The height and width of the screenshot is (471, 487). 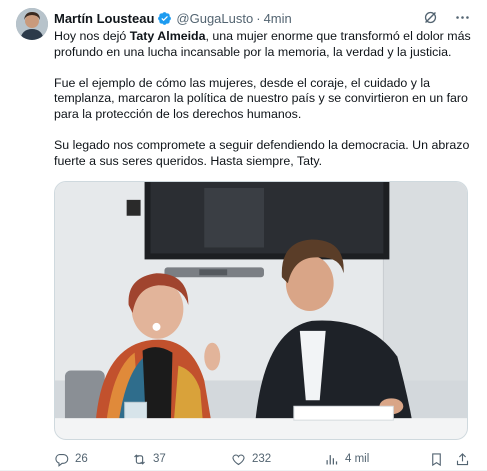 What do you see at coordinates (462, 17) in the screenshot?
I see `more-icon` at bounding box center [462, 17].